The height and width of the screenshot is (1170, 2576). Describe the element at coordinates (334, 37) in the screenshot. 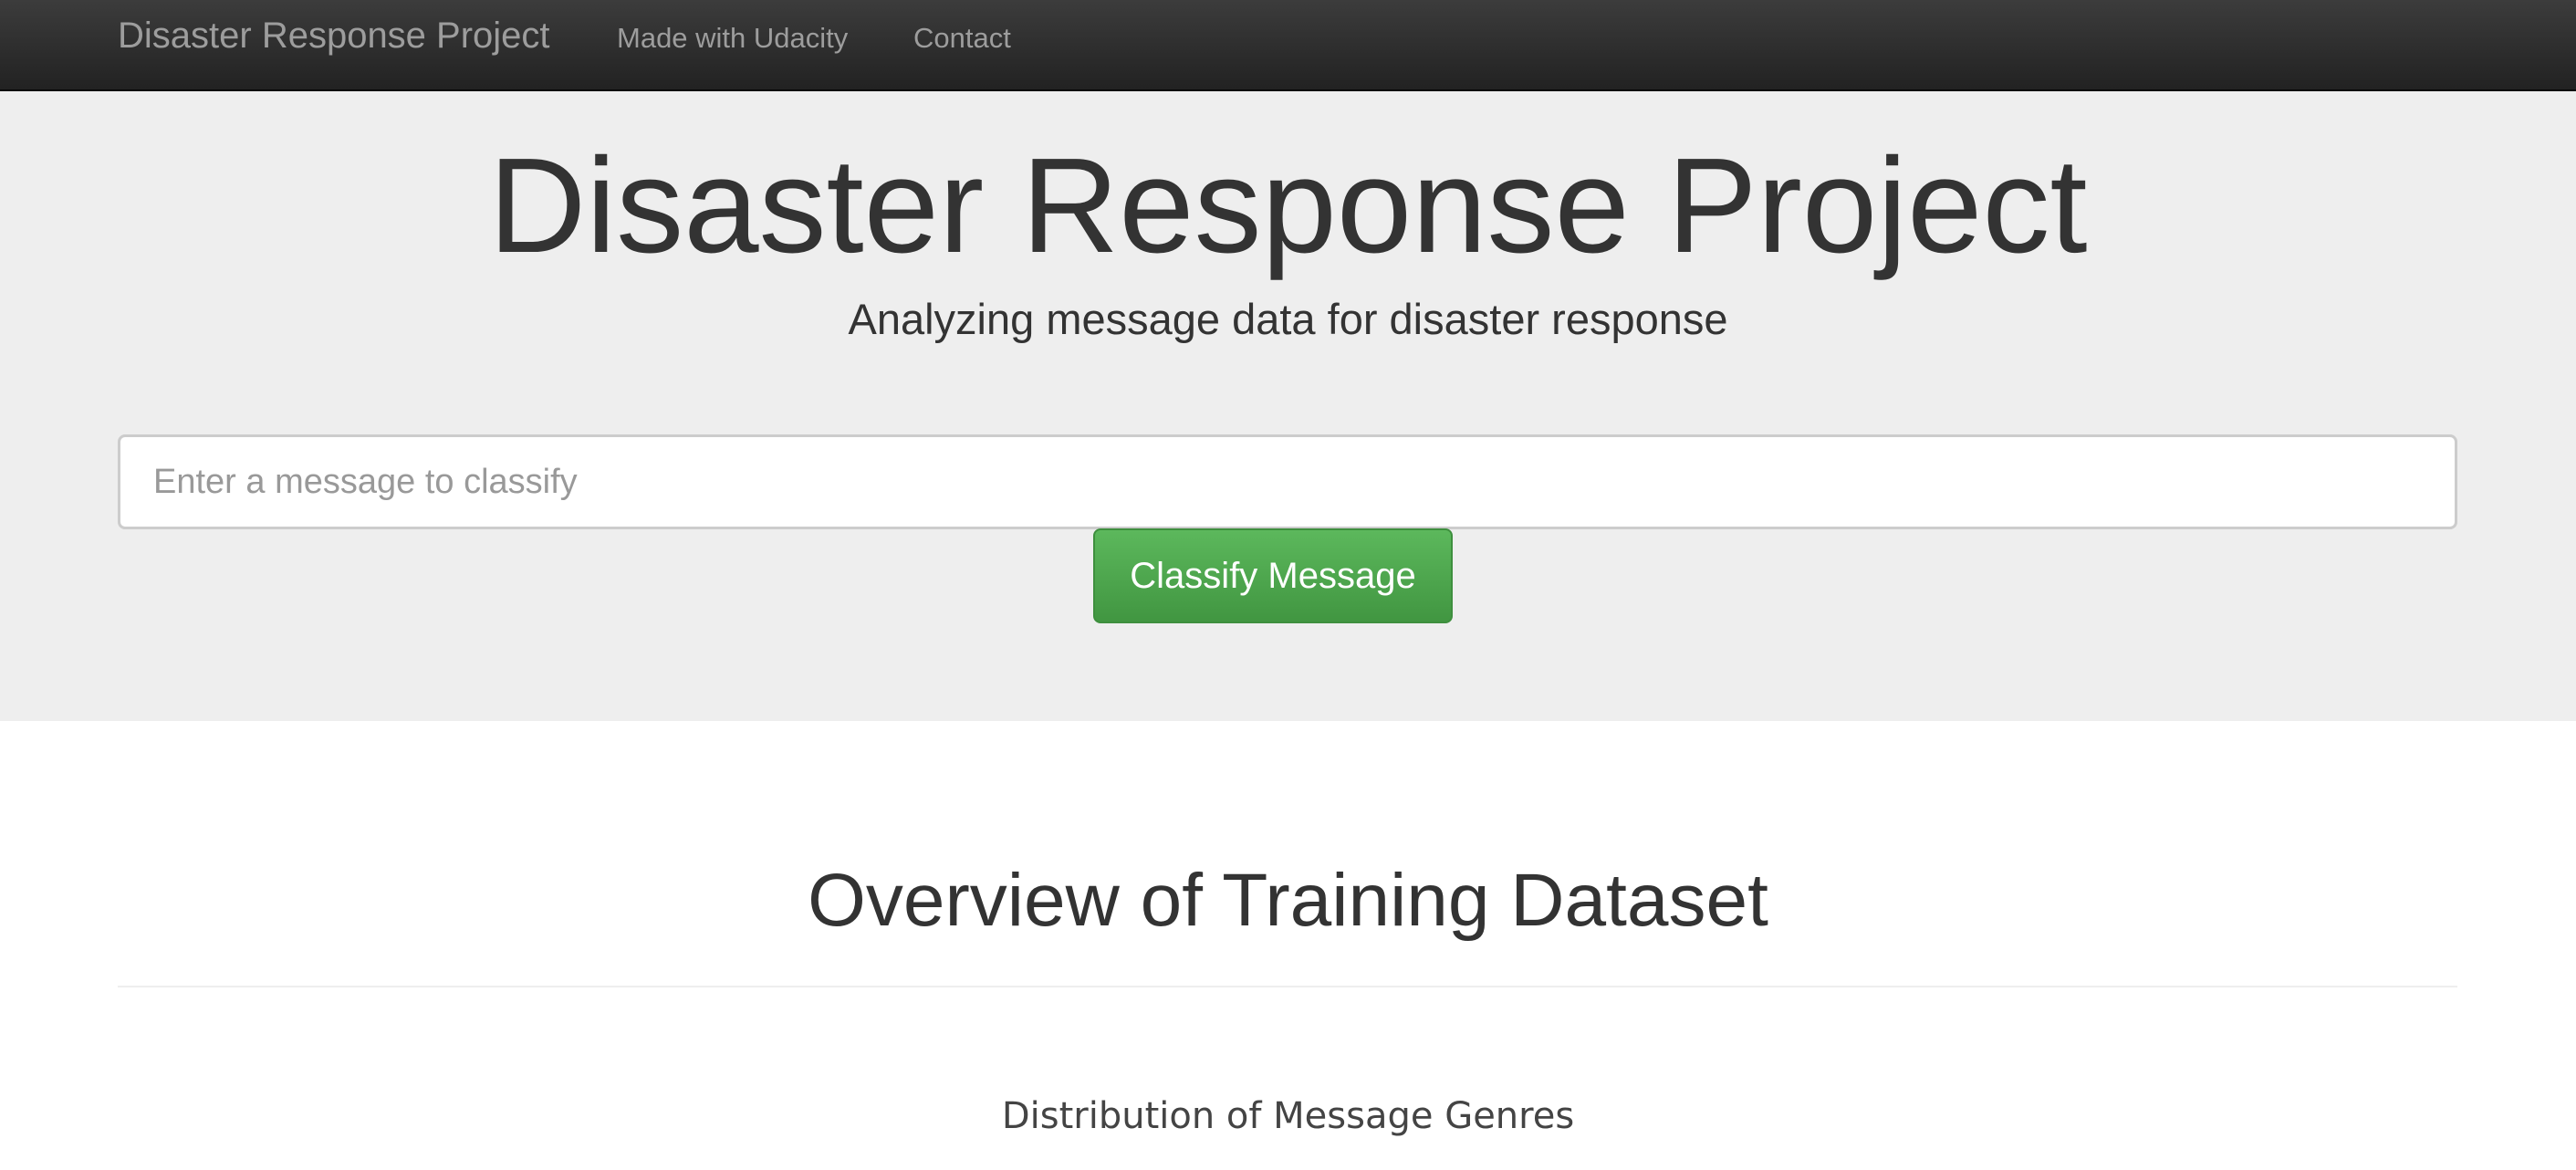

I see `navbar-brand-link: Disaster Response Project` at that location.